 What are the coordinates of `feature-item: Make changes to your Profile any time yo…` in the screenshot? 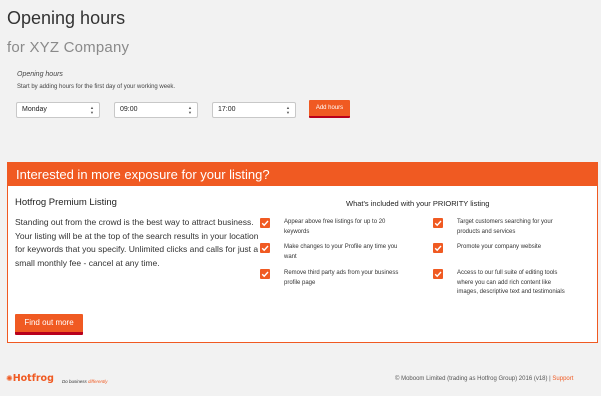 It's located at (330, 252).